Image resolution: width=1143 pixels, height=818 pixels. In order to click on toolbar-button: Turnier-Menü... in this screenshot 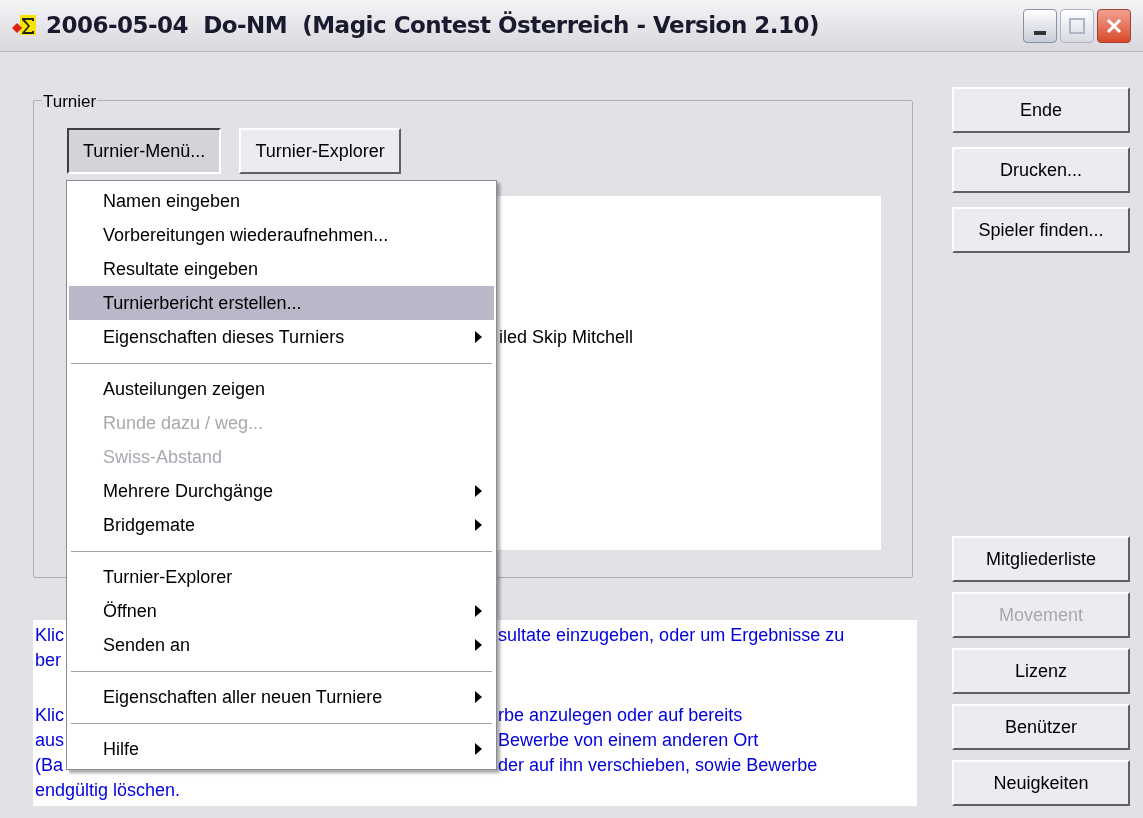, I will do `click(144, 151)`.